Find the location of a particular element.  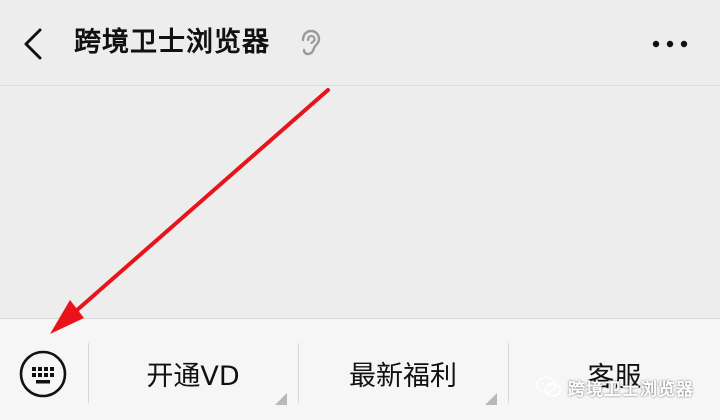

more-button is located at coordinates (670, 44).